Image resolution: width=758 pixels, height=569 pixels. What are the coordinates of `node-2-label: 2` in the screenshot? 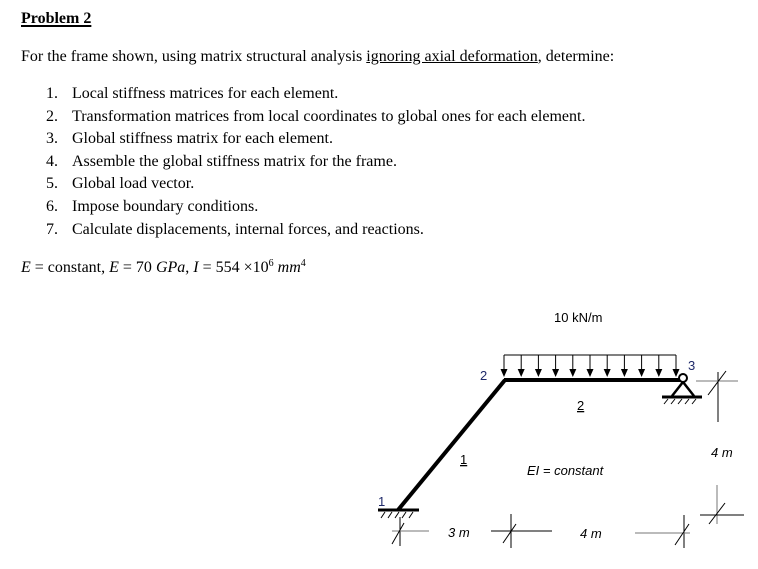 It's located at (483, 375).